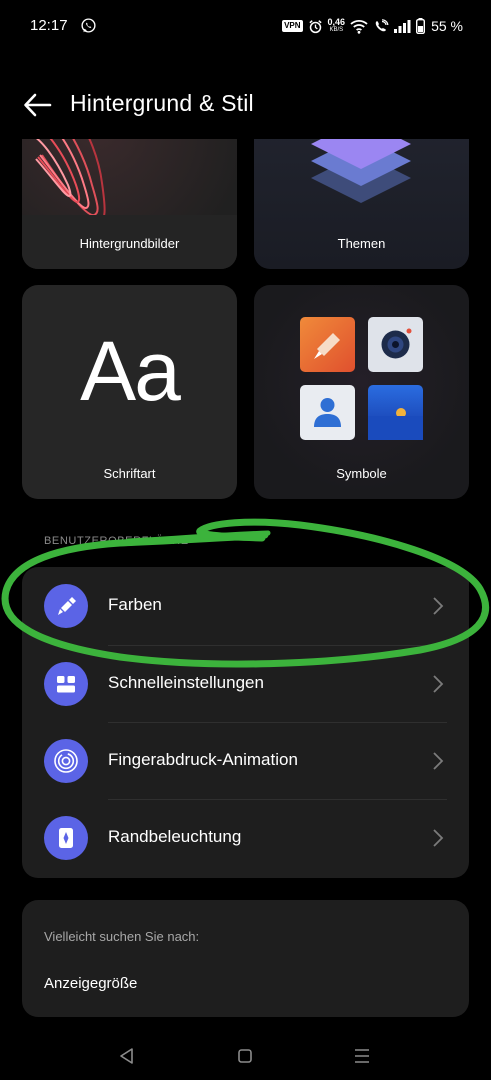 Image resolution: width=491 pixels, height=1080 pixels. I want to click on vpn-badge: VPN, so click(292, 26).